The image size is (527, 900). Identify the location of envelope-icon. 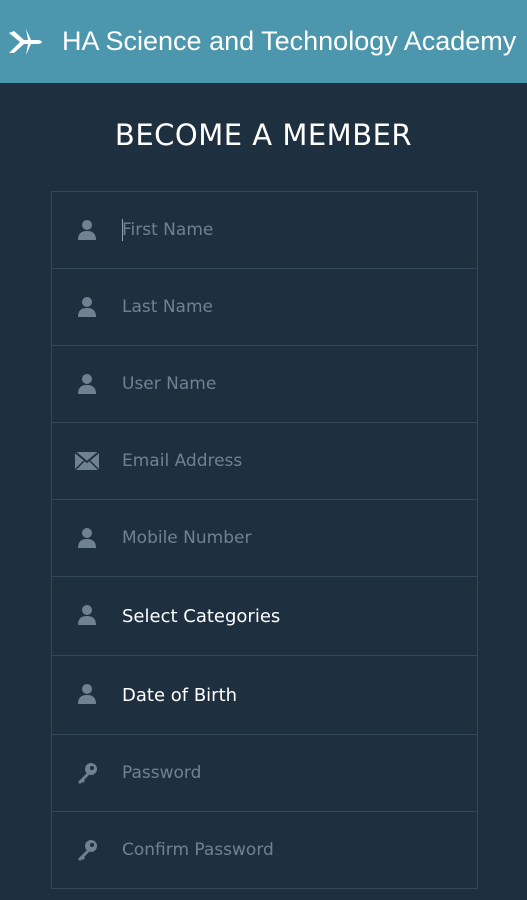
(87, 461).